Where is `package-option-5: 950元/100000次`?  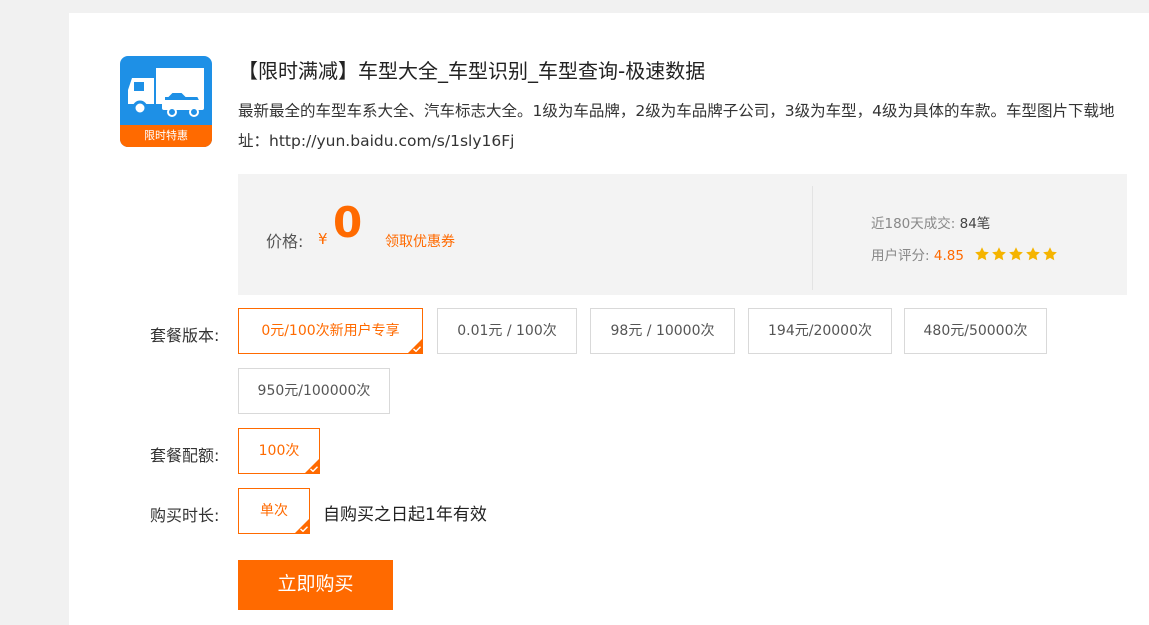
package-option-5: 950元/100000次 is located at coordinates (314, 391).